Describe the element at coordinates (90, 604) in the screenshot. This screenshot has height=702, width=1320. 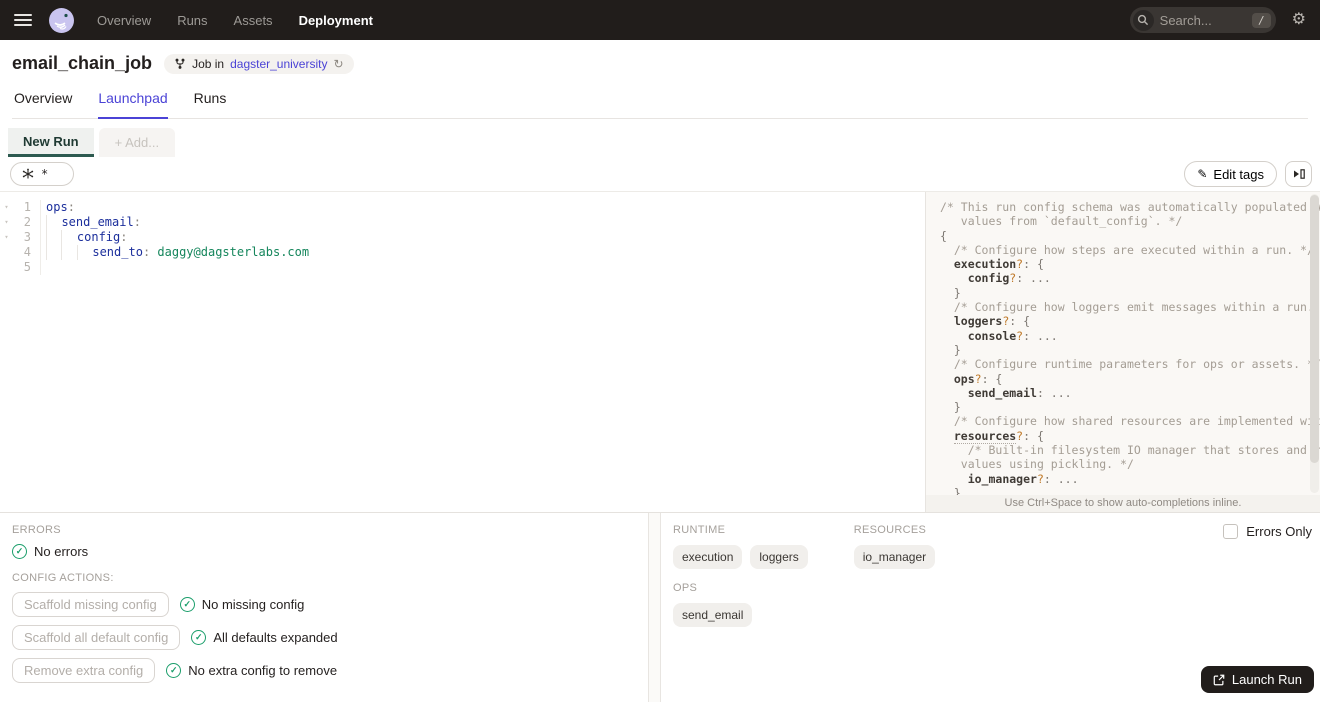
I see `config-action-button: Scaffold missing config` at that location.